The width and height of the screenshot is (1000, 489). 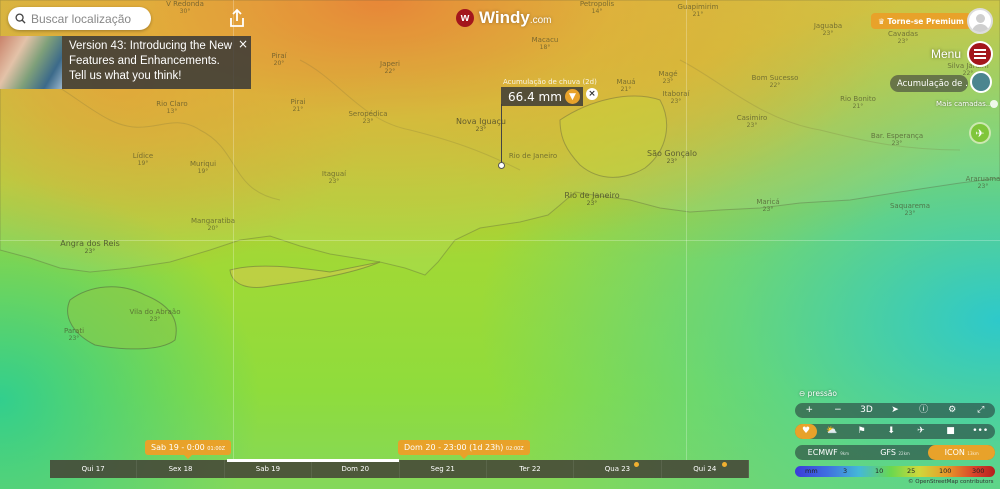 What do you see at coordinates (591, 200) in the screenshot?
I see `place-label: Rio de Janeiro 23°` at bounding box center [591, 200].